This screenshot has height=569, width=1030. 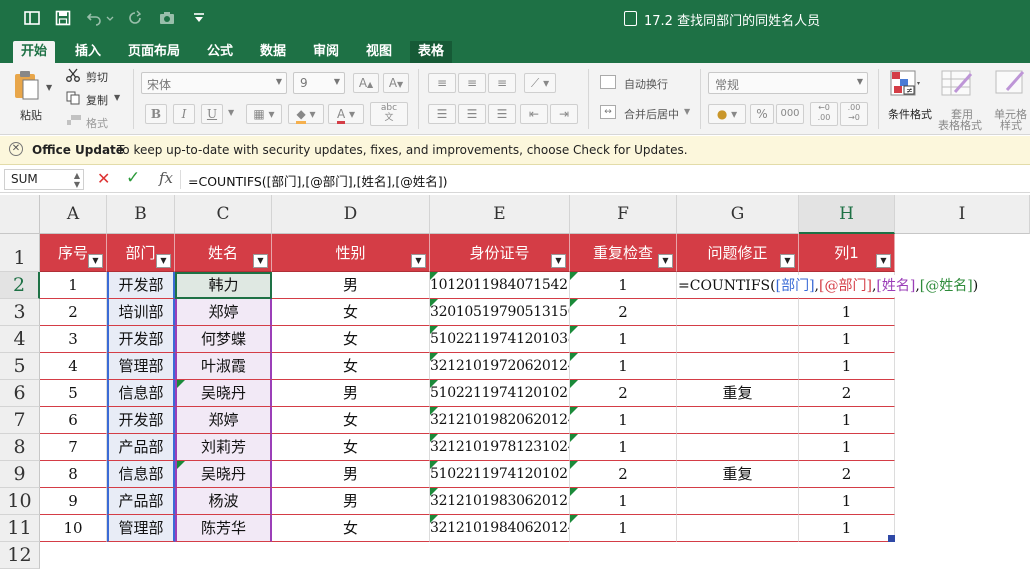 I want to click on row-header-2: 2, so click(x=20, y=285).